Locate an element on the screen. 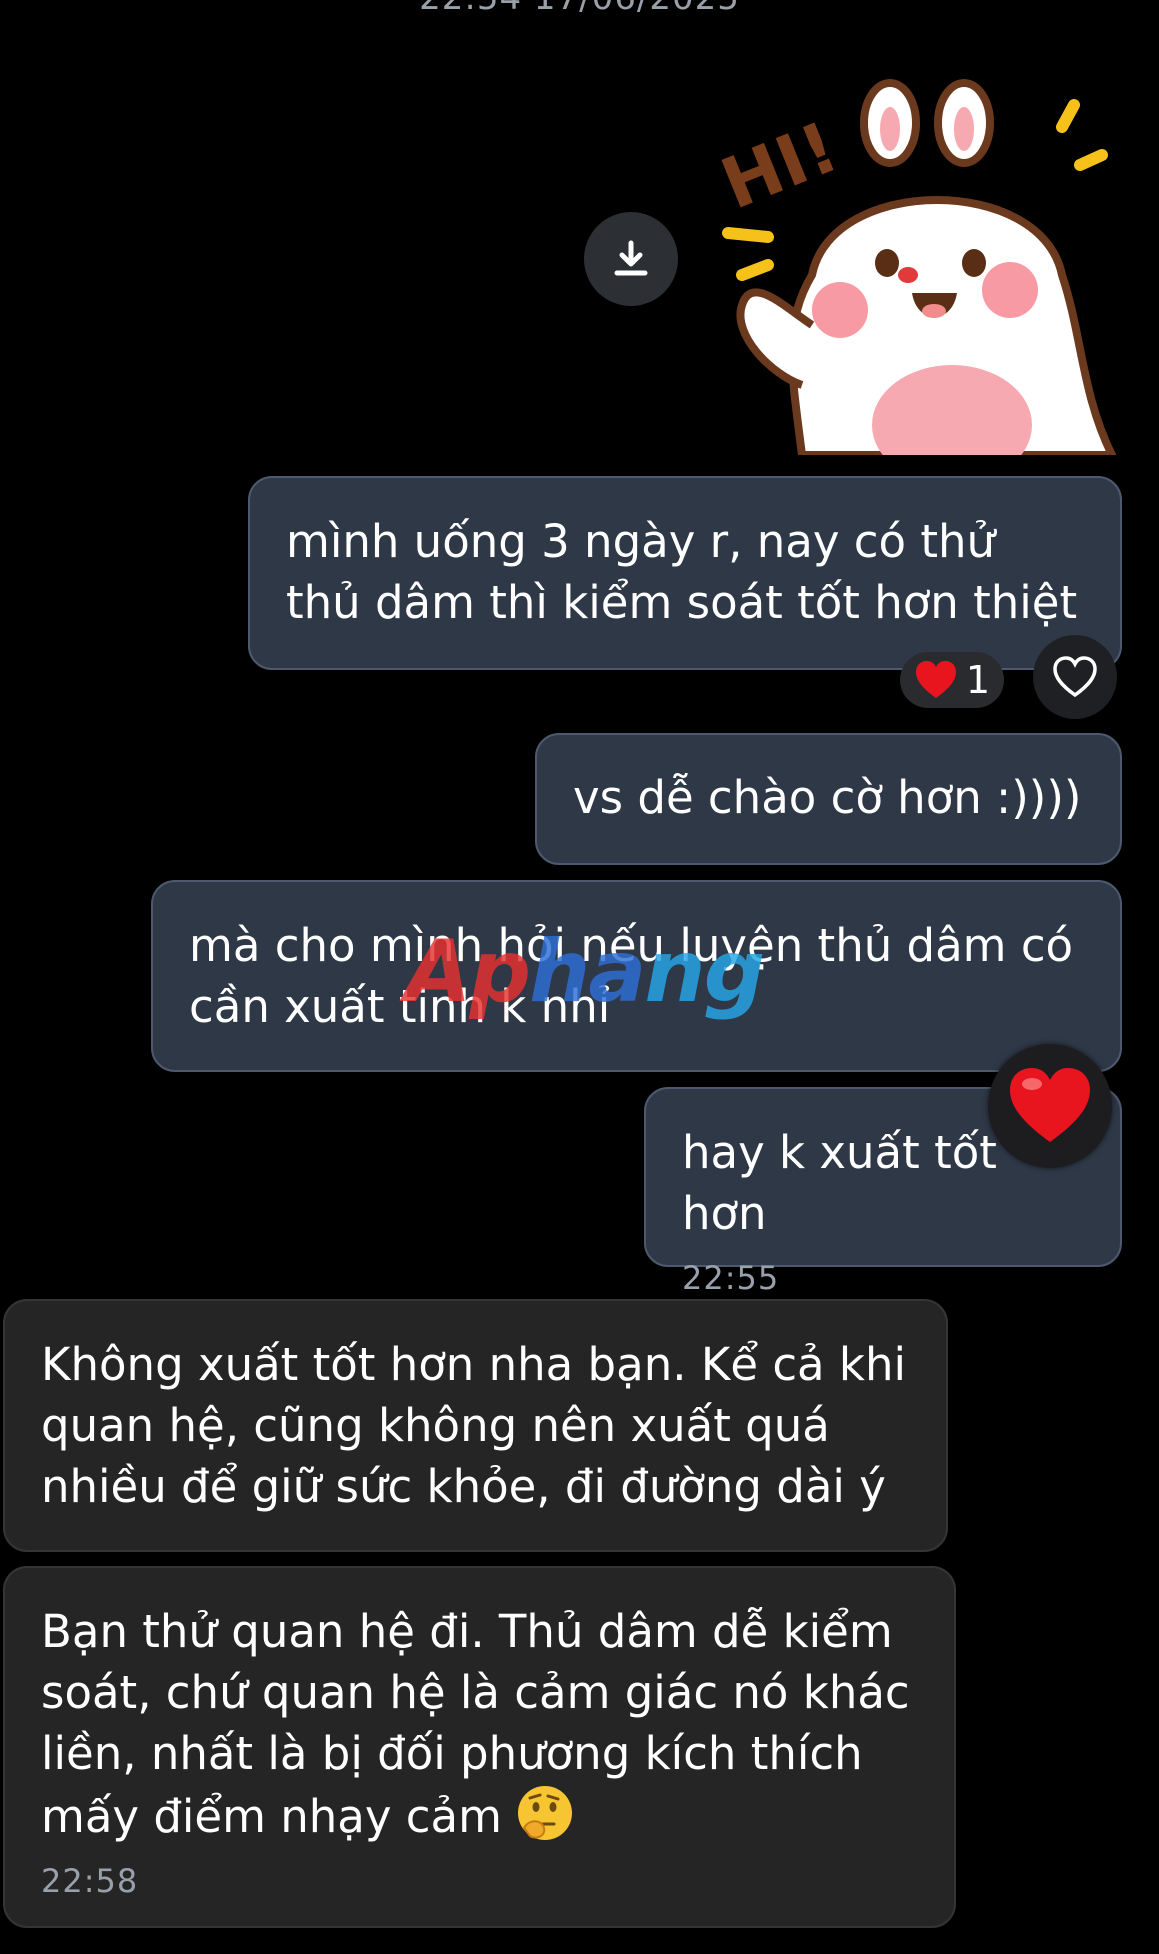  message-time: 22:58 is located at coordinates (90, 1881).